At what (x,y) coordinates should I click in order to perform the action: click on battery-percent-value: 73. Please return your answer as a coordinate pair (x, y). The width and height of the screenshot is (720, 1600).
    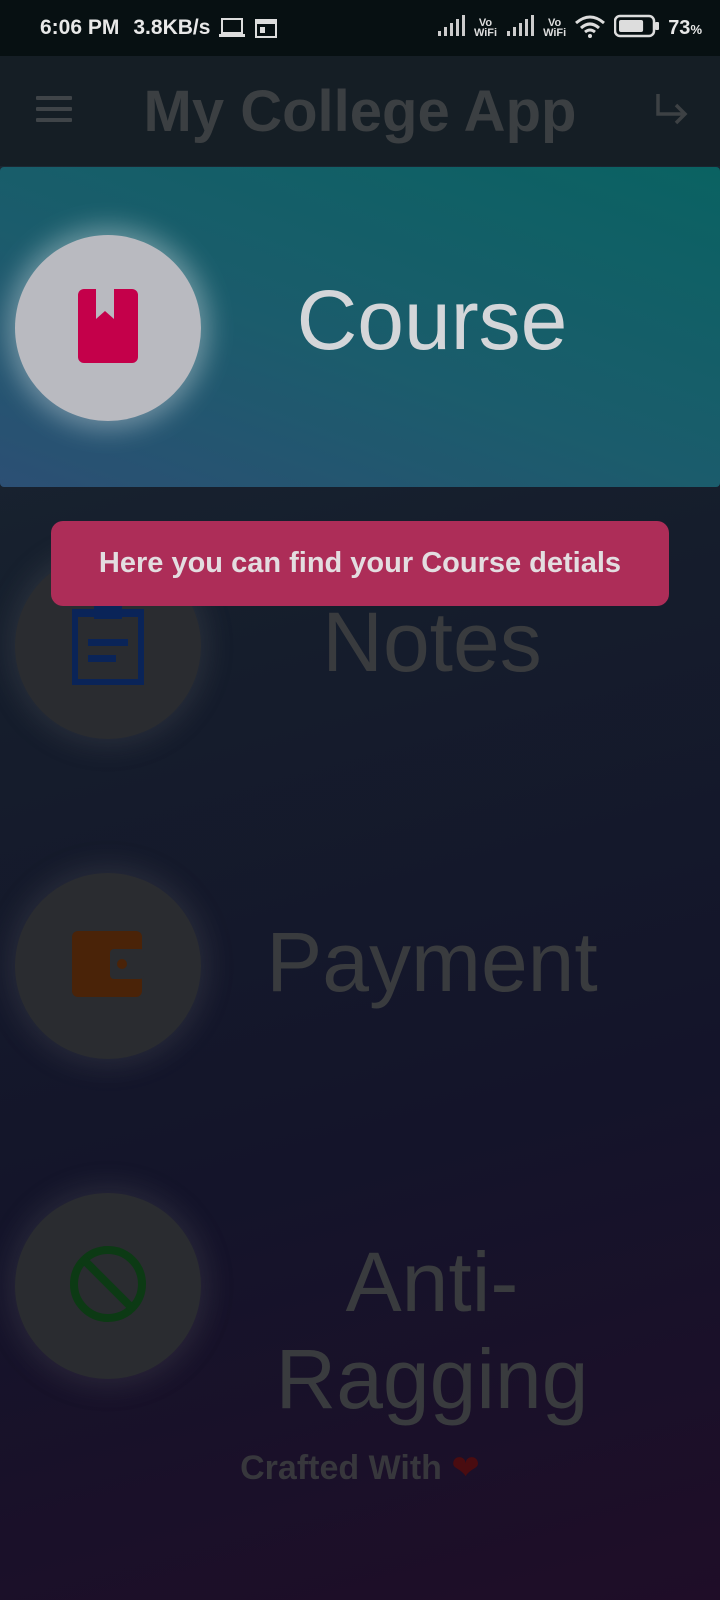
    Looking at the image, I should click on (679, 27).